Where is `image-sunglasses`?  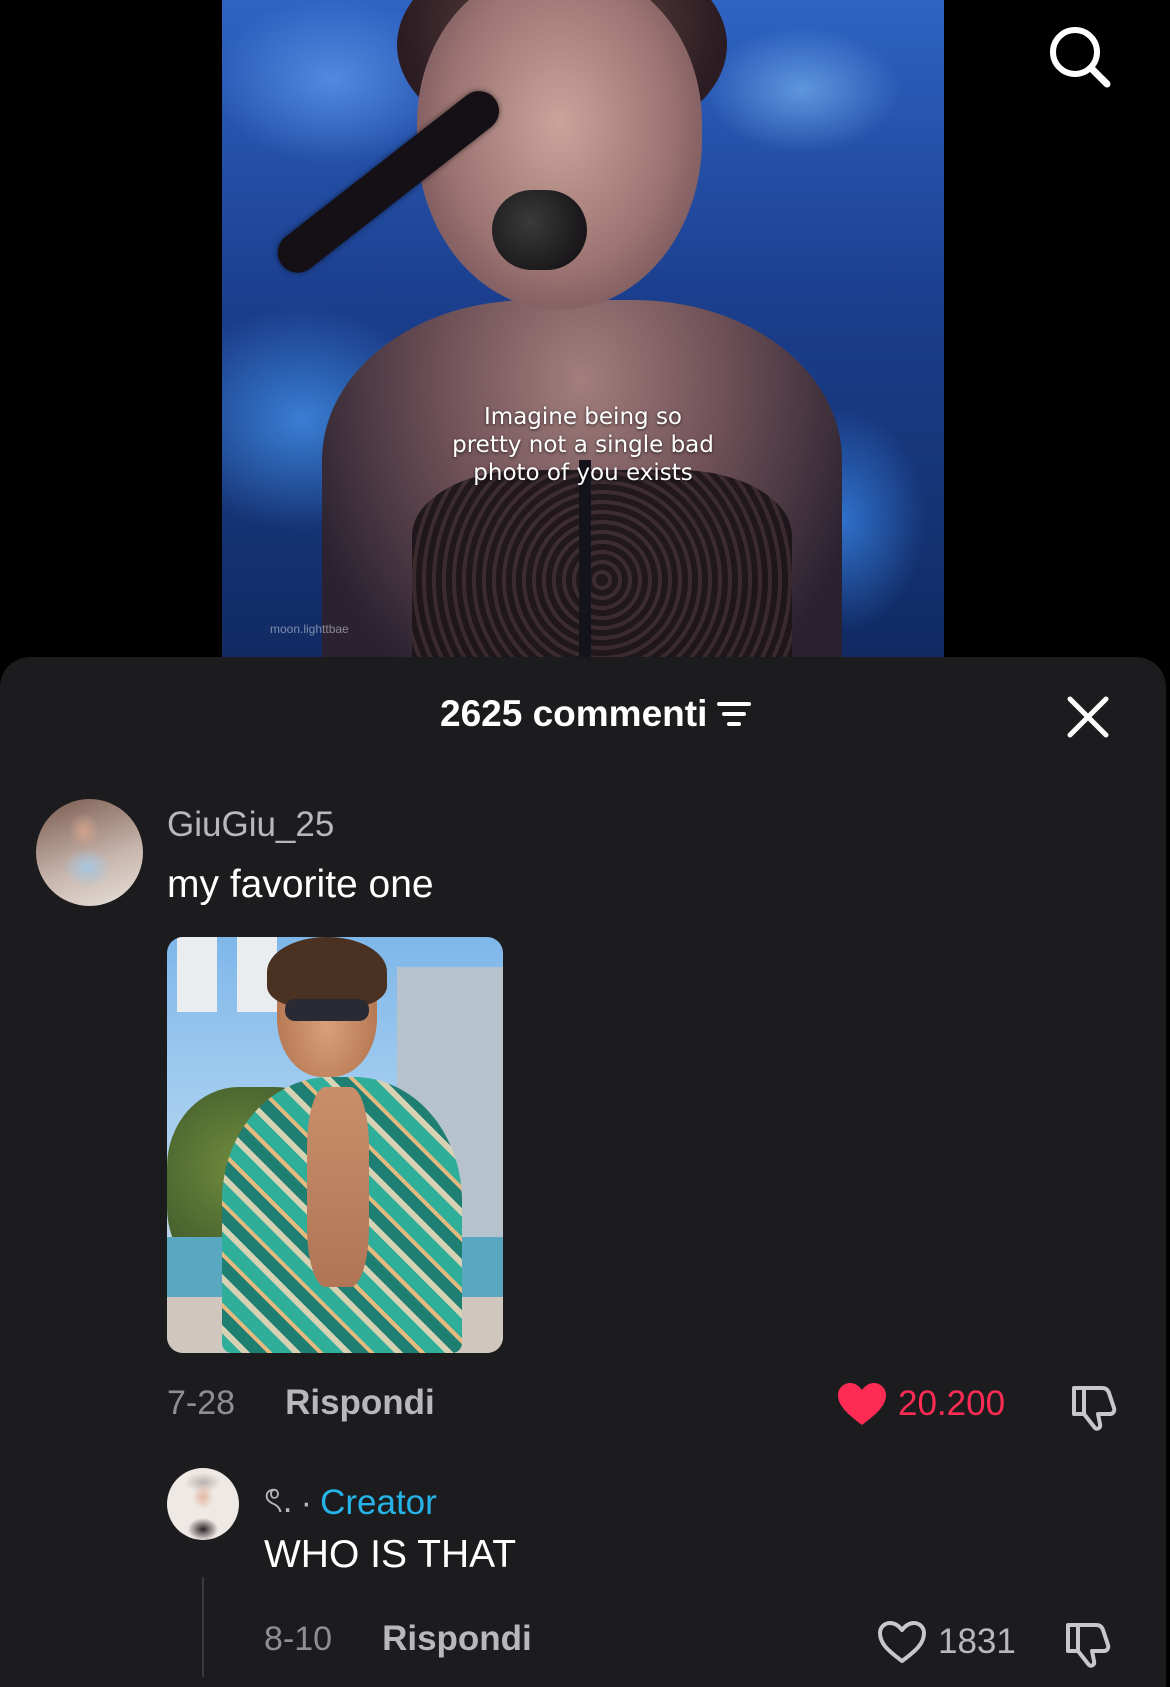
image-sunglasses is located at coordinates (327, 1010).